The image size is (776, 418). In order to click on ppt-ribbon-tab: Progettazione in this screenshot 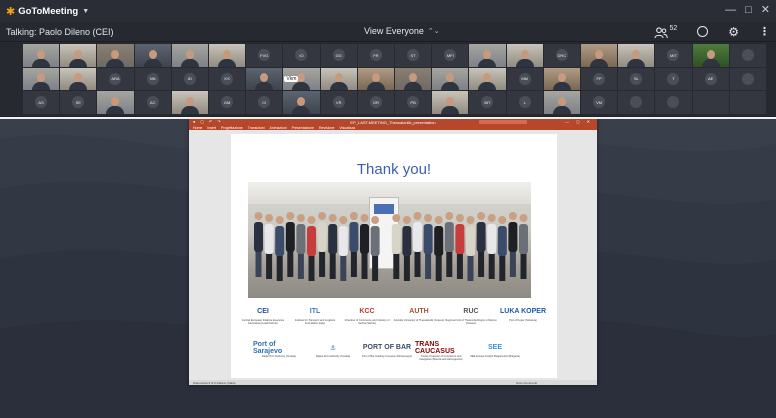, I will do `click(232, 128)`.